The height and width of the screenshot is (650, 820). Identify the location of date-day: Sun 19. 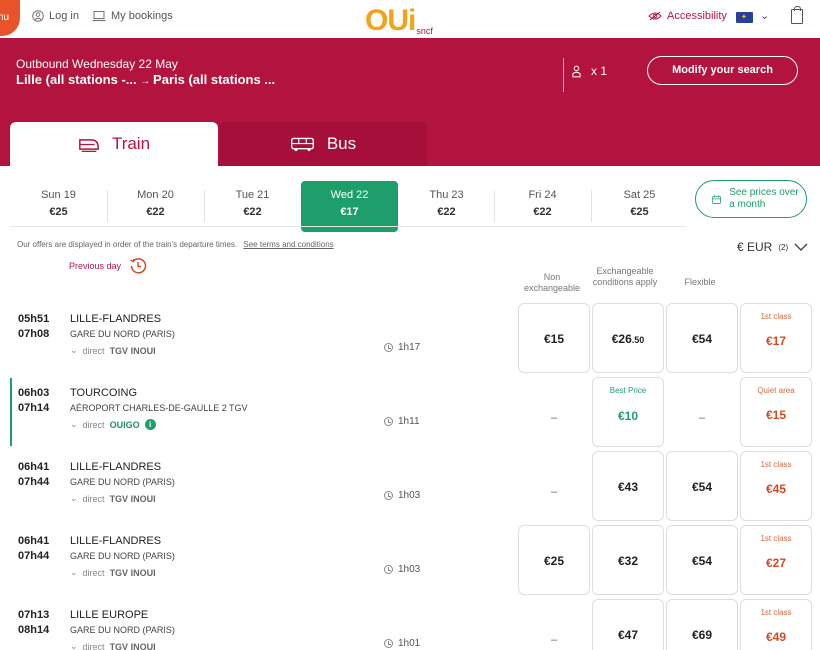
(58, 195).